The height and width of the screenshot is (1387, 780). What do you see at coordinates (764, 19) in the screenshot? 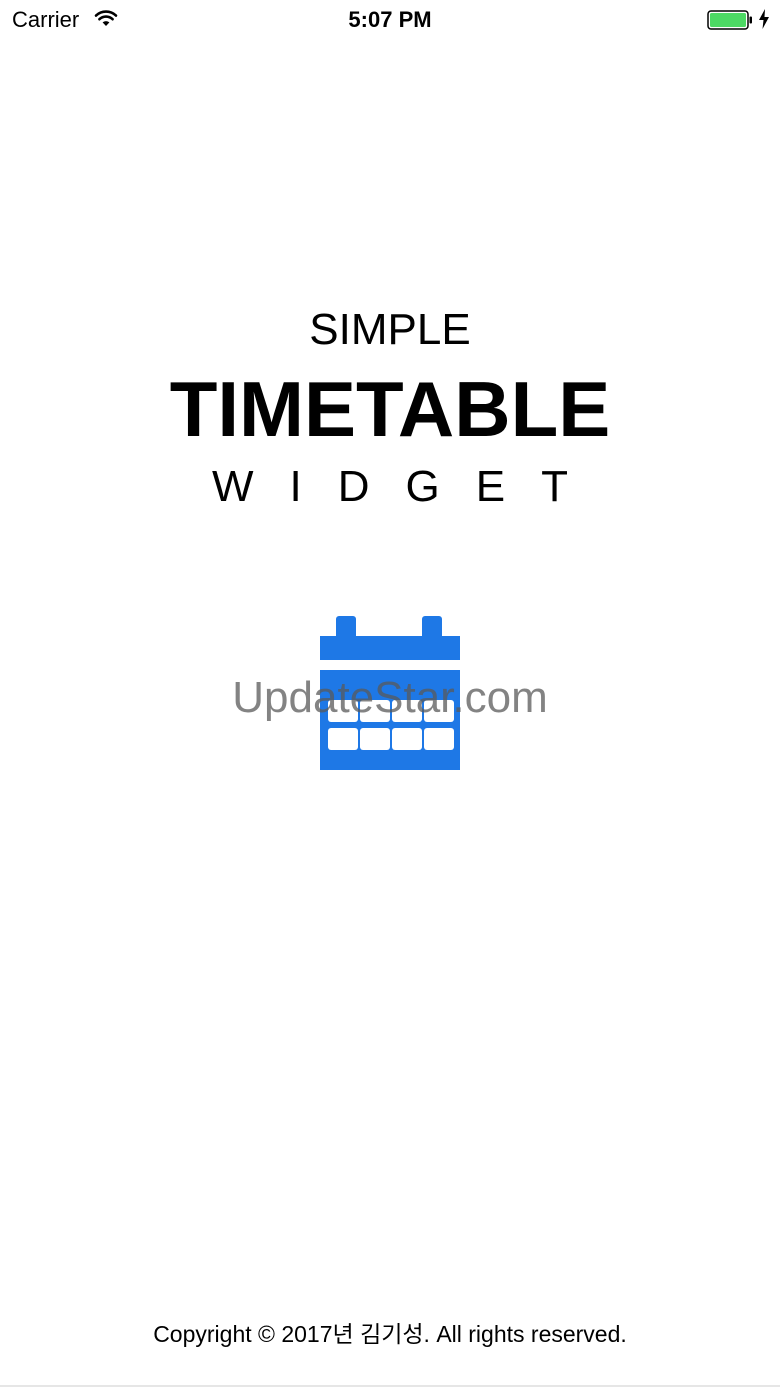
I see `charging-bolt-icon` at bounding box center [764, 19].